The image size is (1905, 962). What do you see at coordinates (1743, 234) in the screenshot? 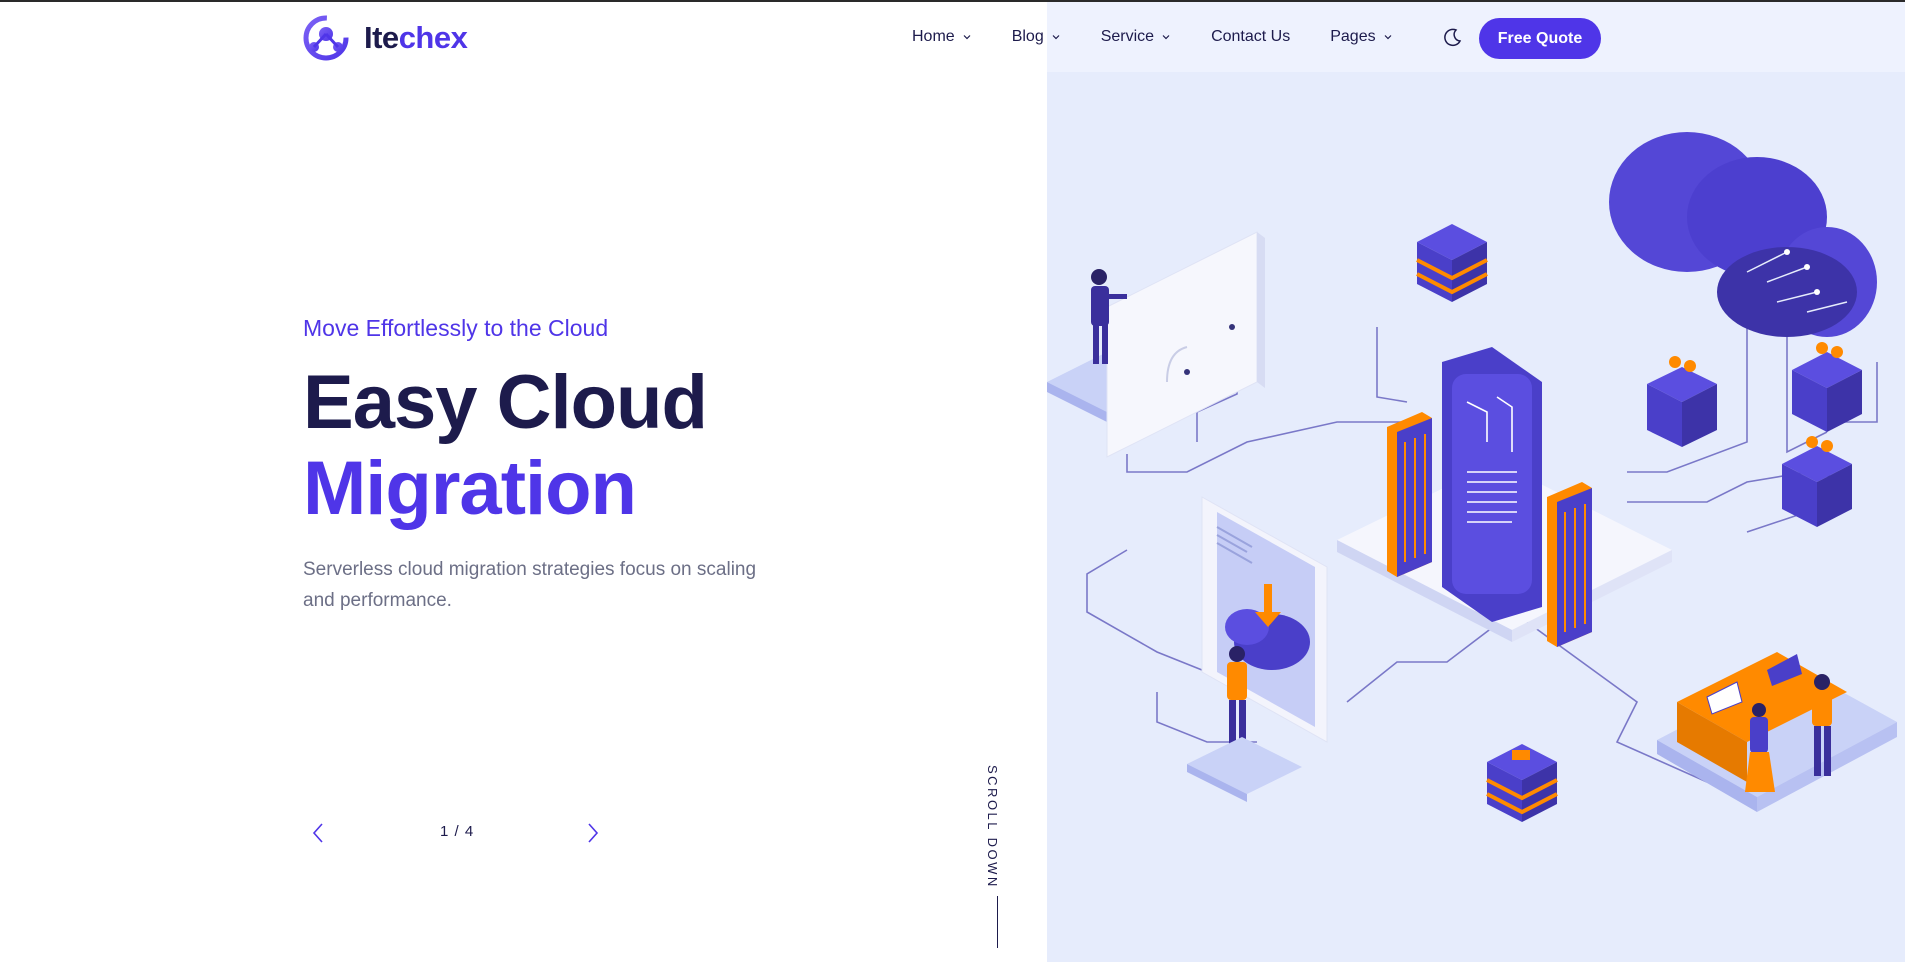
I see `cloud-top-right` at bounding box center [1743, 234].